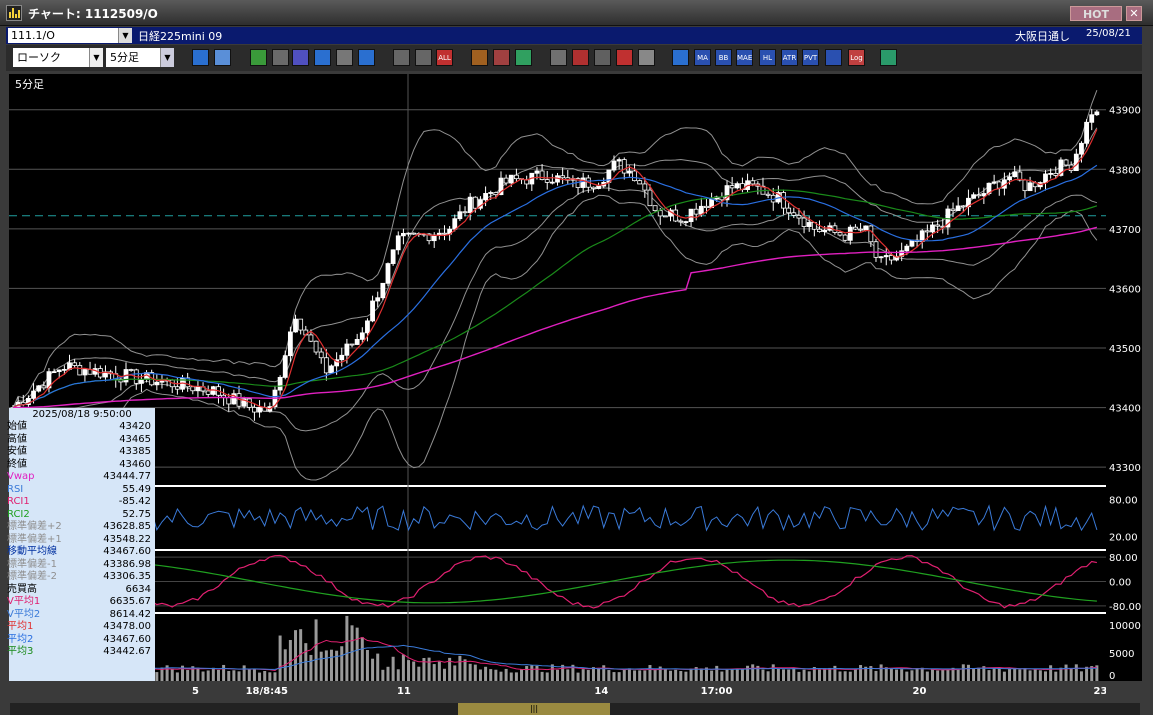 This screenshot has height=715, width=1153. I want to click on info-label: 売買高, so click(22, 589).